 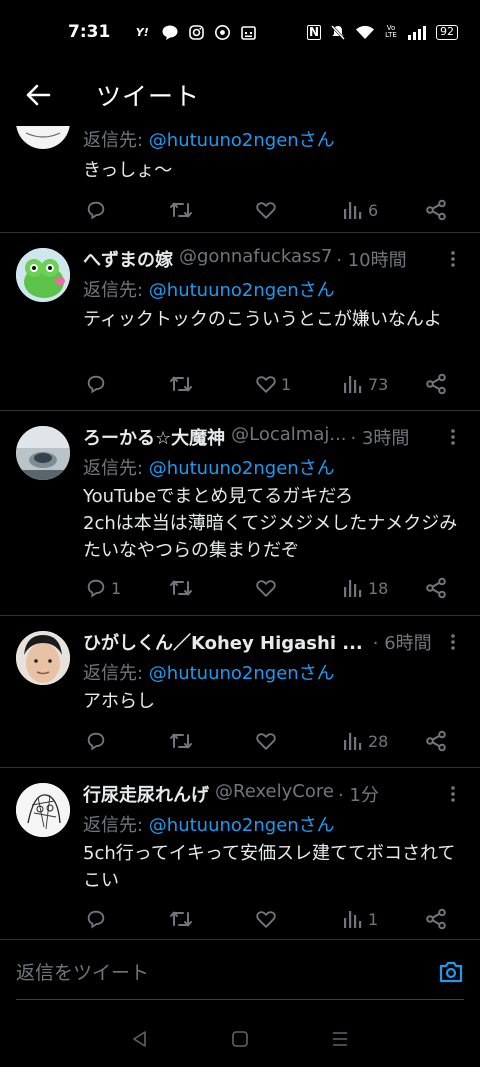 What do you see at coordinates (240, 1039) in the screenshot?
I see `nav-home-icon` at bounding box center [240, 1039].